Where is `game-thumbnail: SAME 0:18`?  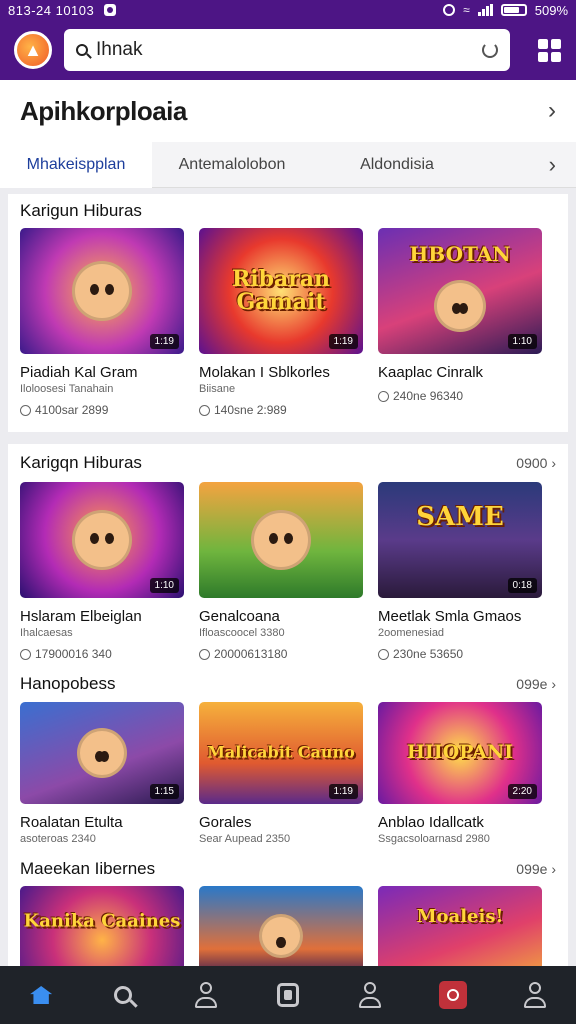
game-thumbnail: SAME 0:18 is located at coordinates (460, 540).